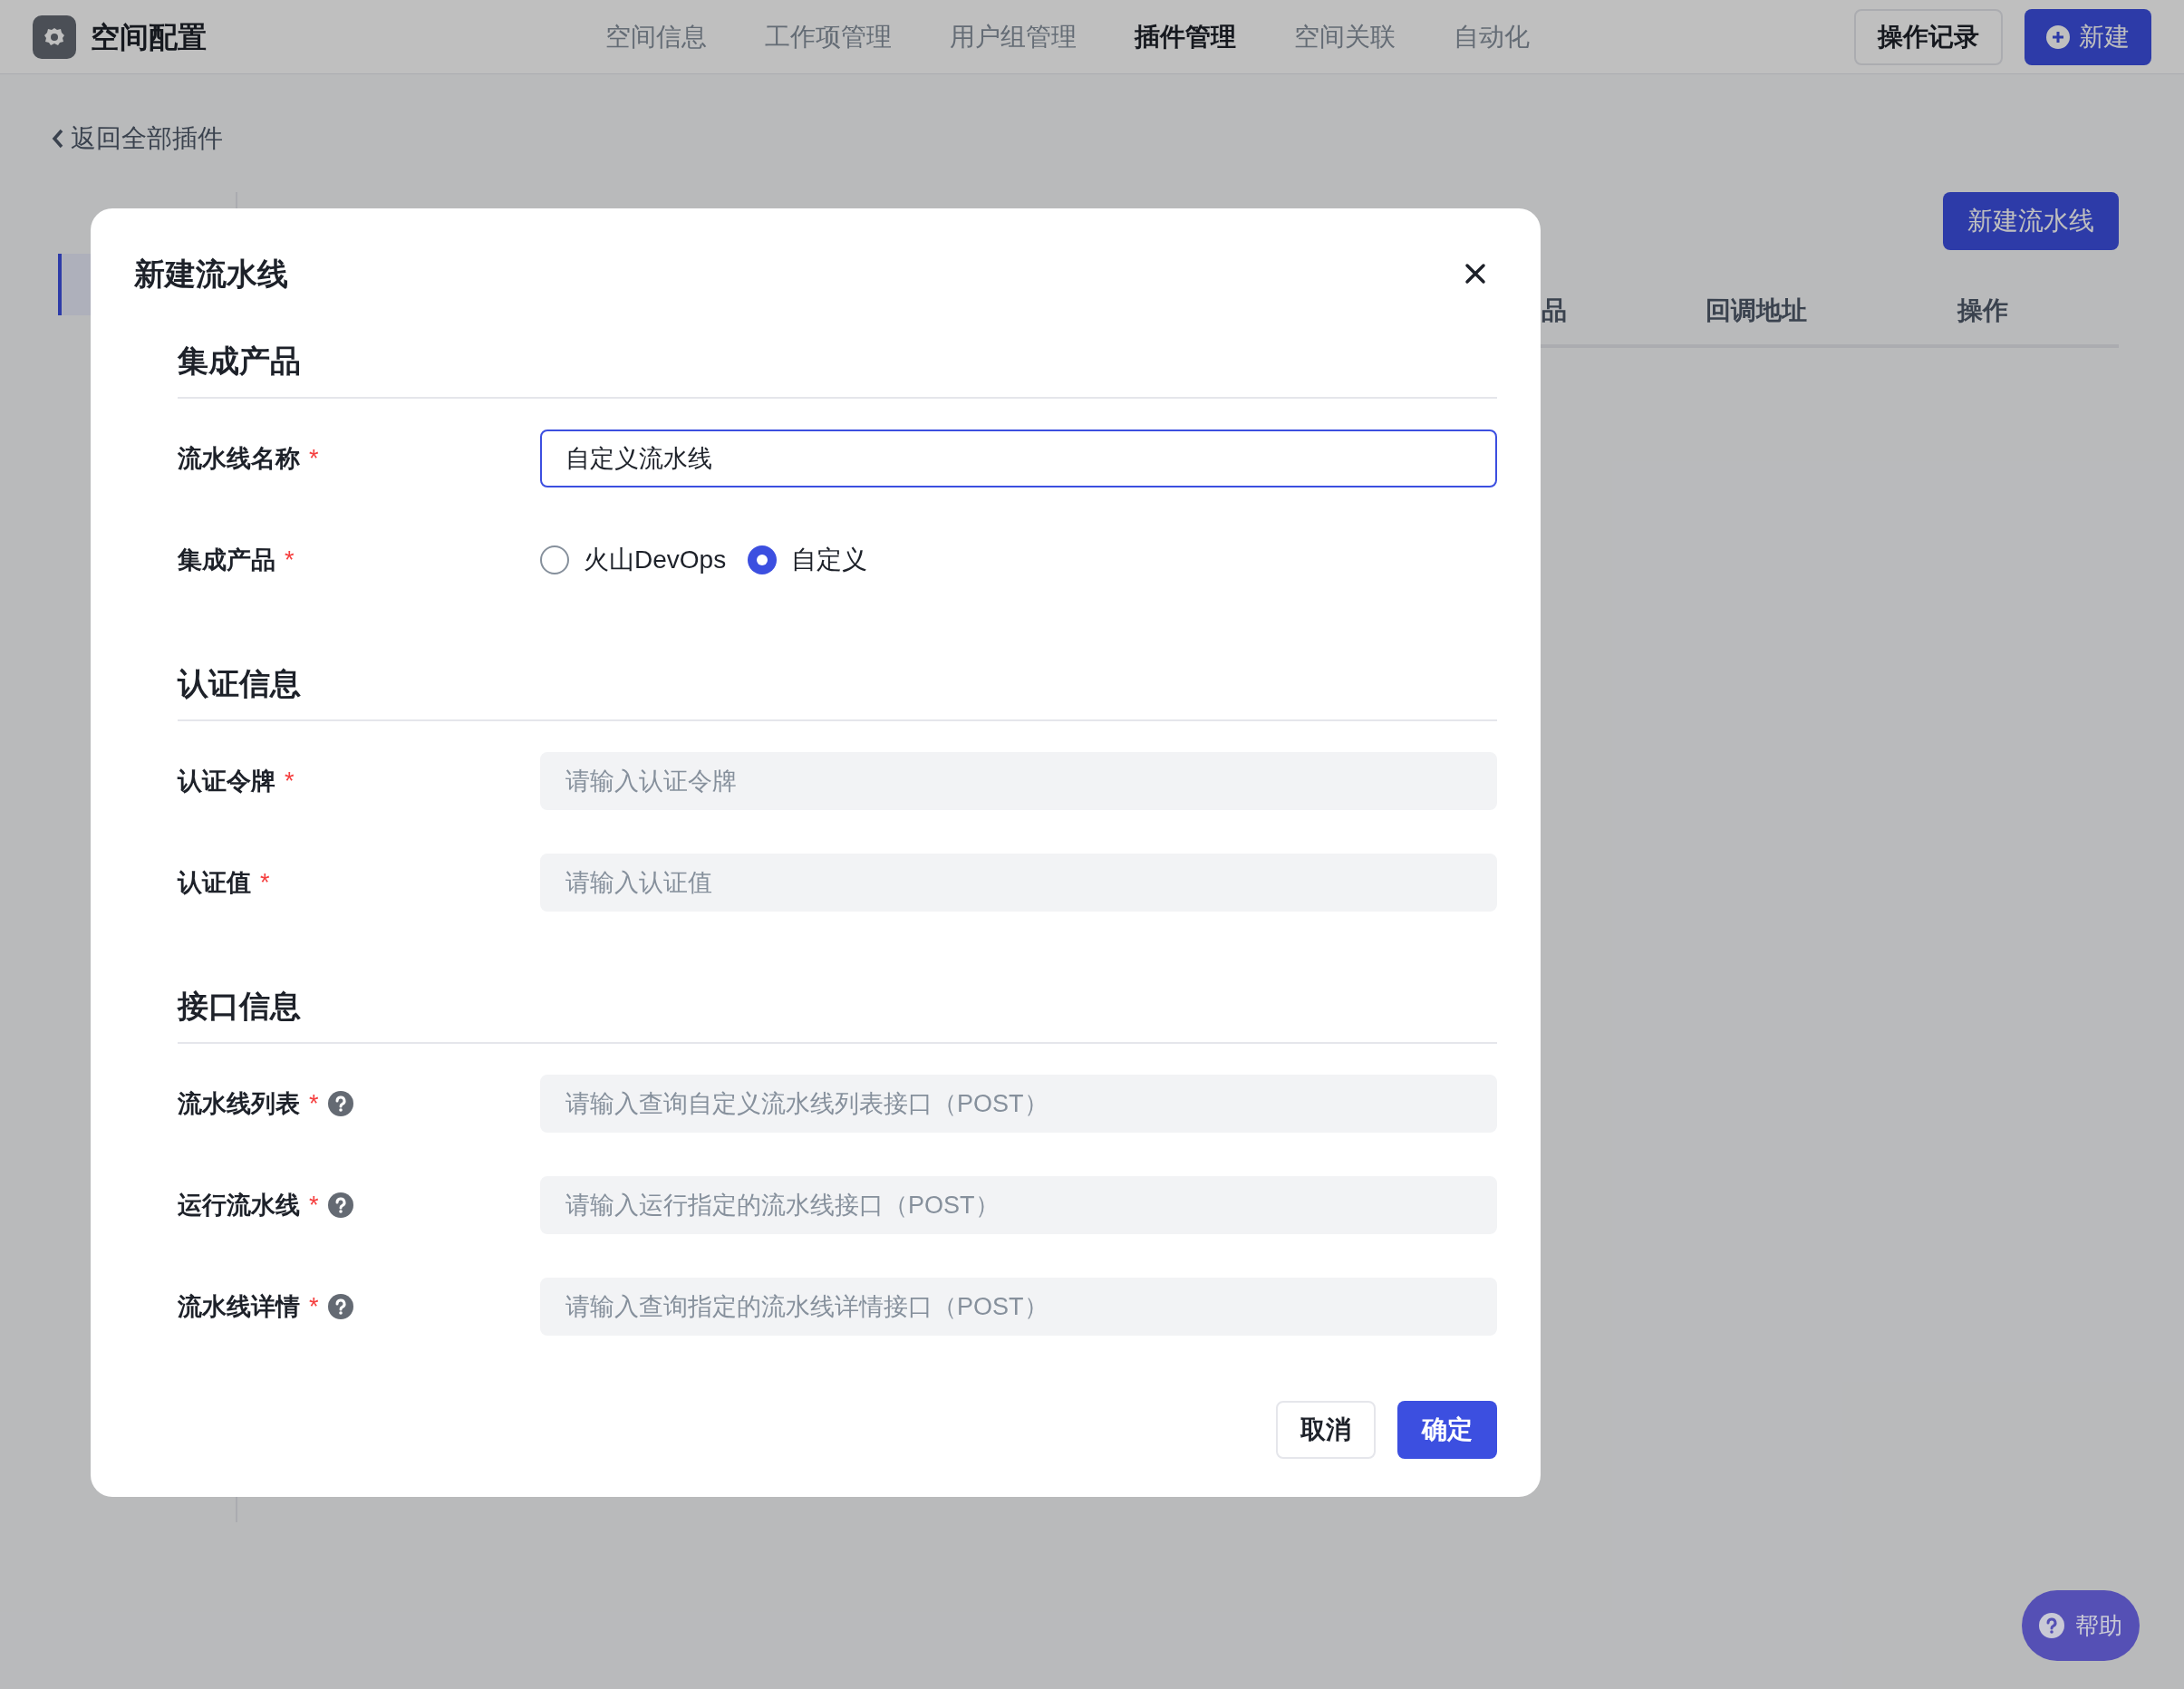 Image resolution: width=2184 pixels, height=1689 pixels. I want to click on help-button: 帮助, so click(2081, 1625).